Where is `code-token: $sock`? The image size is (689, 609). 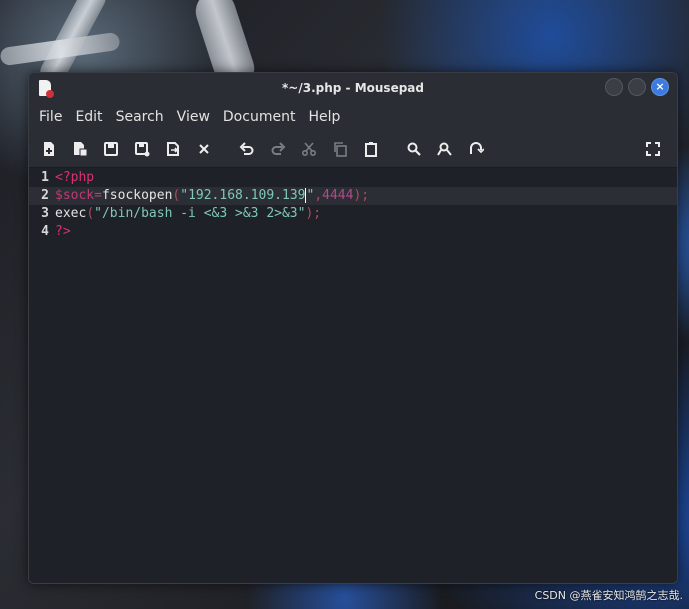 code-token: $sock is located at coordinates (75, 195).